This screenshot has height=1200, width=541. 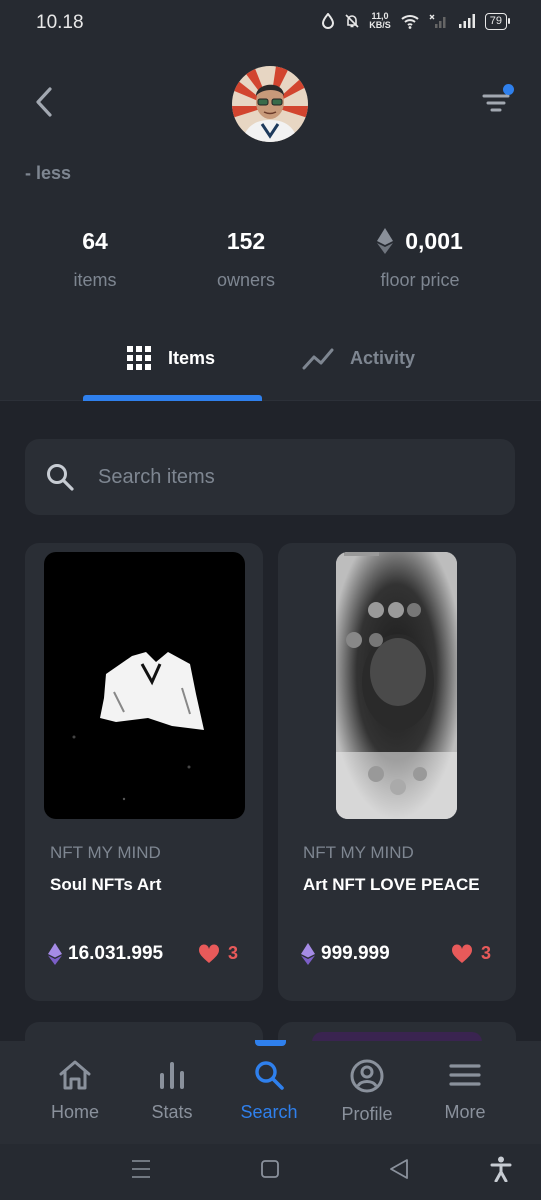 What do you see at coordinates (270, 104) in the screenshot?
I see `collection-avatar` at bounding box center [270, 104].